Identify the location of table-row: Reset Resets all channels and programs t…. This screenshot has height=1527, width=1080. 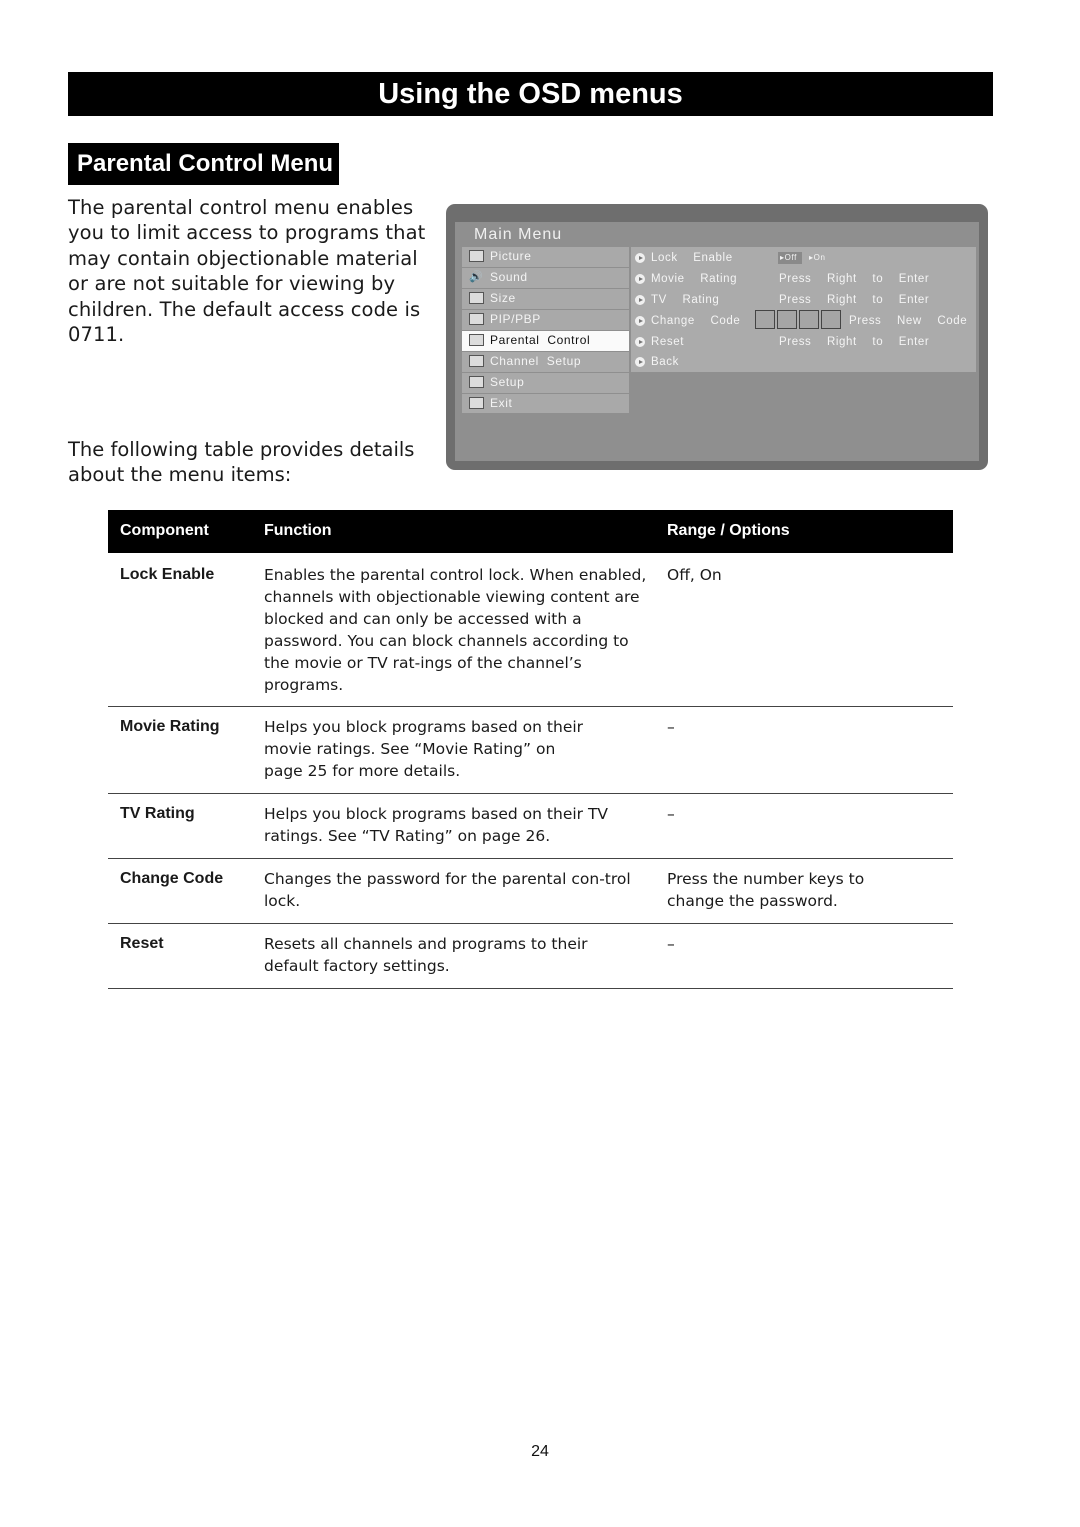
(530, 961).